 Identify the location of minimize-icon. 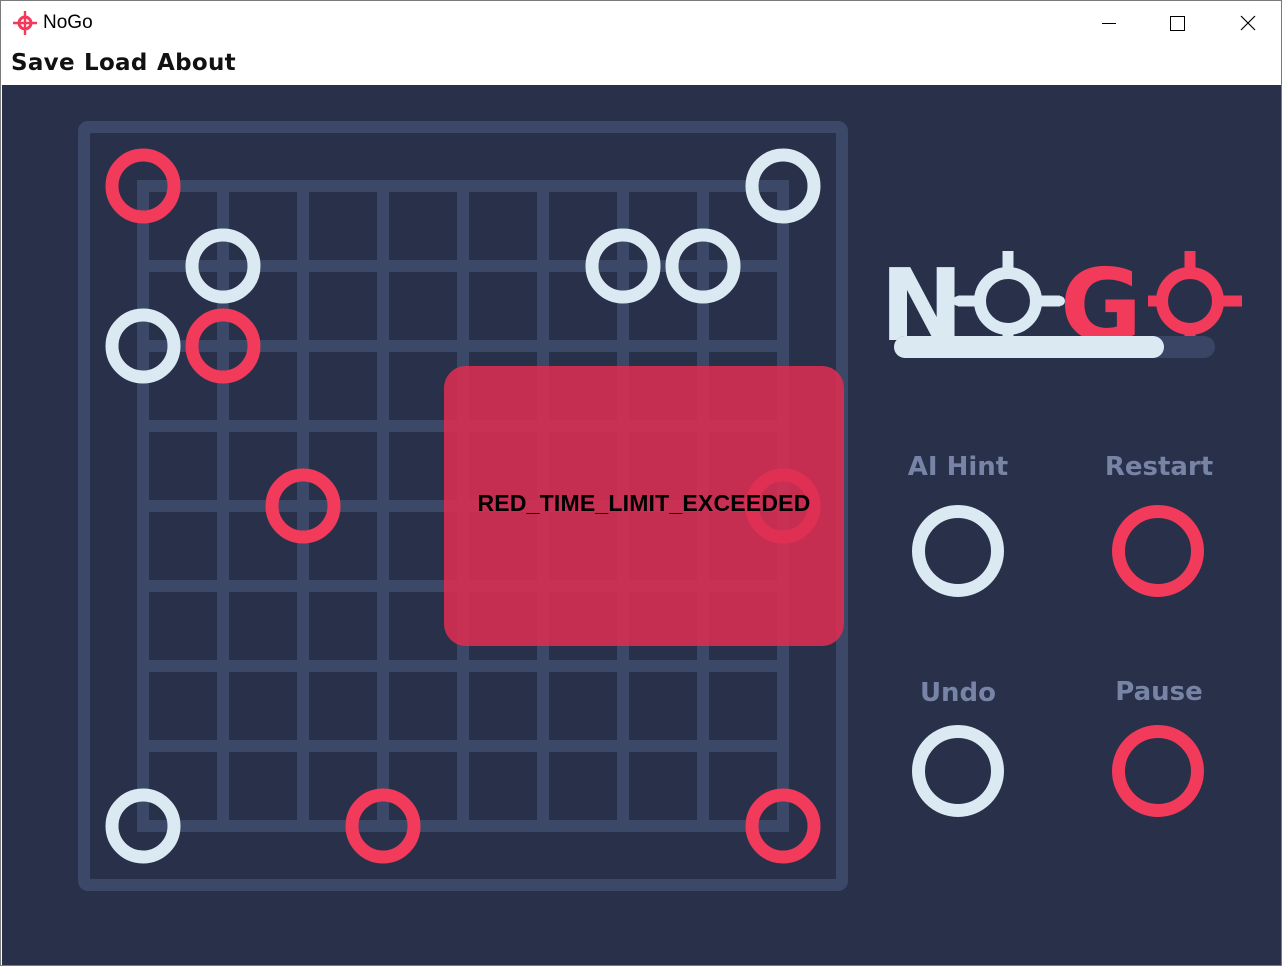
(1109, 23).